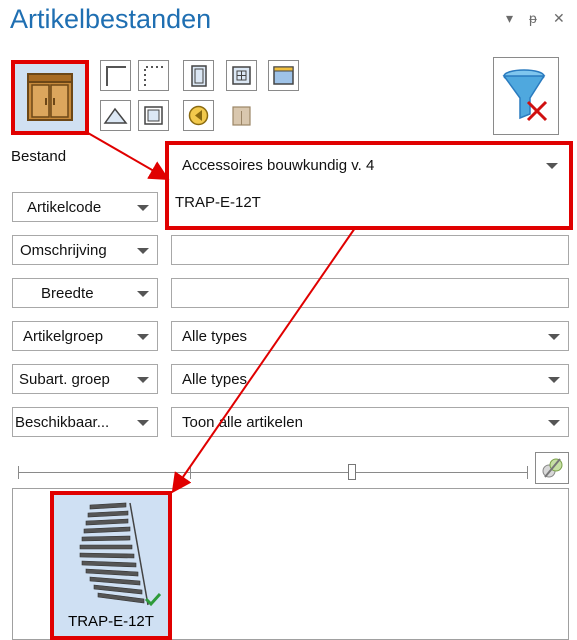 The width and height of the screenshot is (577, 640). Describe the element at coordinates (215, 379) in the screenshot. I see `subart-groep-value: Alle types` at that location.